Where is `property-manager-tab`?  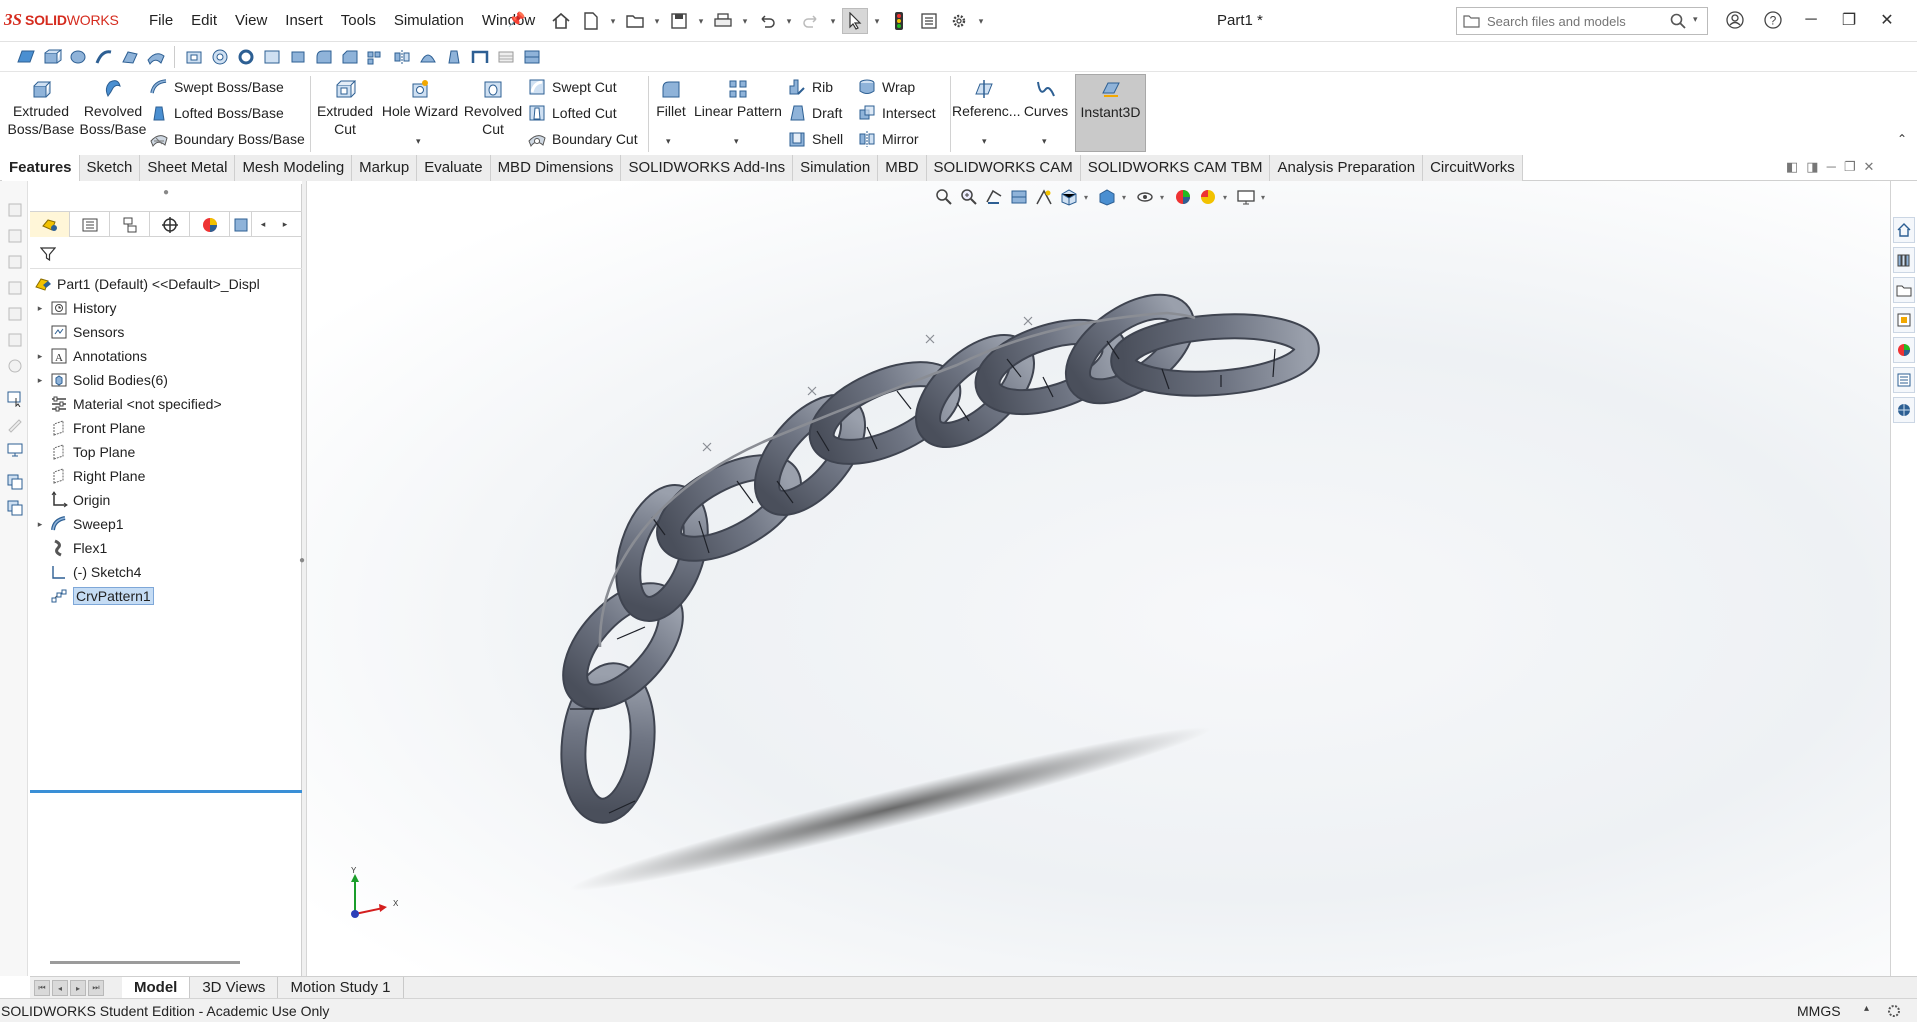
property-manager-tab is located at coordinates (90, 224).